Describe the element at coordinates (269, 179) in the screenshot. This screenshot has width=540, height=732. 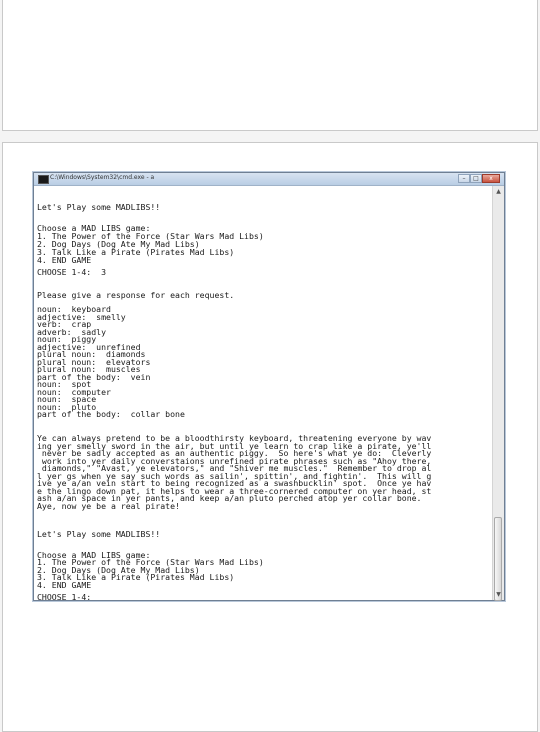
I see `title-bar: C:\Windows\System32\cmd.exe - a – □ x` at that location.